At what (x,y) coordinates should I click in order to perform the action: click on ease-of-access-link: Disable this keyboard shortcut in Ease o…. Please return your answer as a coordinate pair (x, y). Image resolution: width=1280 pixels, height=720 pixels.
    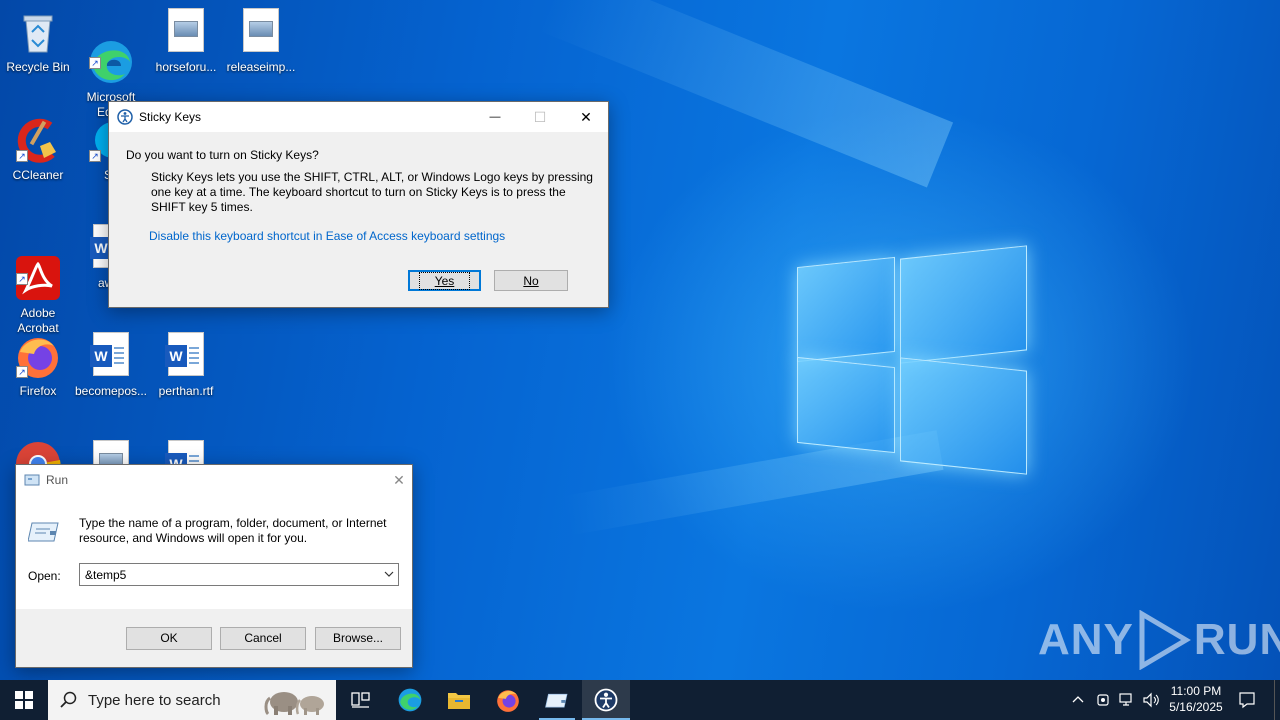
    Looking at the image, I should click on (327, 236).